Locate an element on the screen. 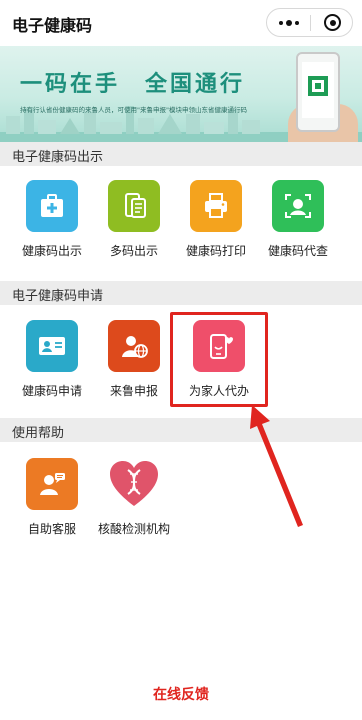 The height and width of the screenshot is (720, 362). printer-icon is located at coordinates (216, 206).